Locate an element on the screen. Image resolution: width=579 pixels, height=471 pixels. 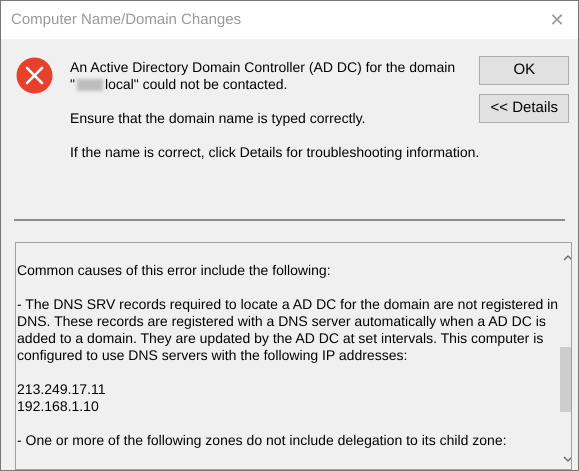
details-text-line: 213.249.17.11 is located at coordinates (61, 389).